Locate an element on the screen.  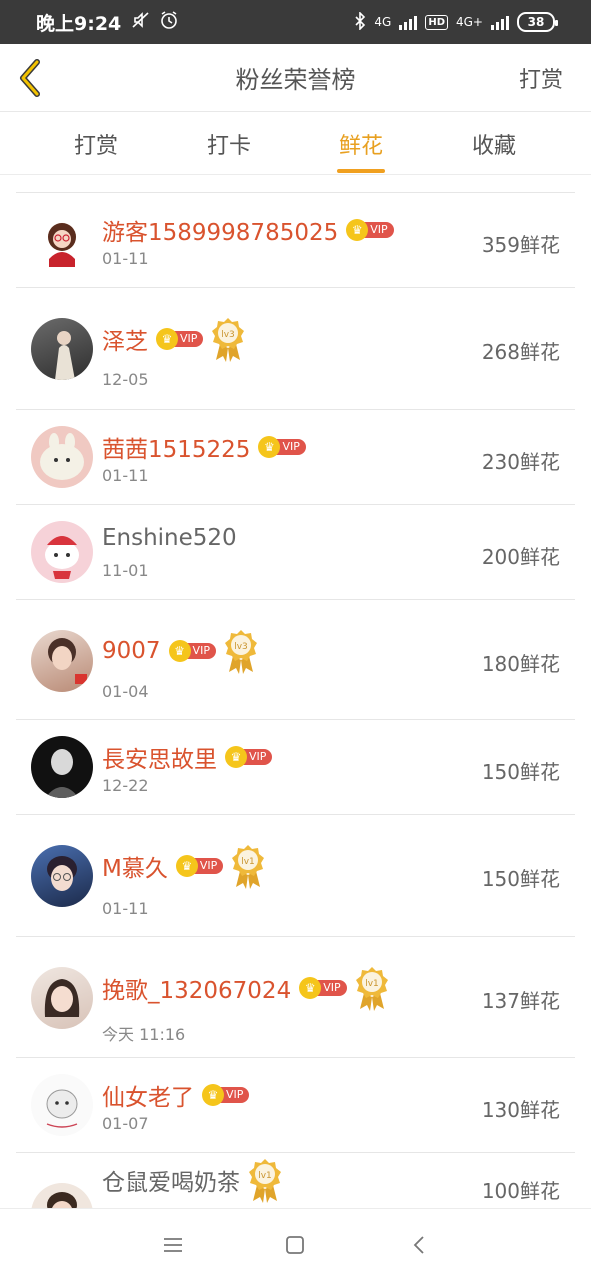
list-item: 泽芝 ♛ VIP lv3 12-05 268鲜花 is located at coordinates (295, 349).